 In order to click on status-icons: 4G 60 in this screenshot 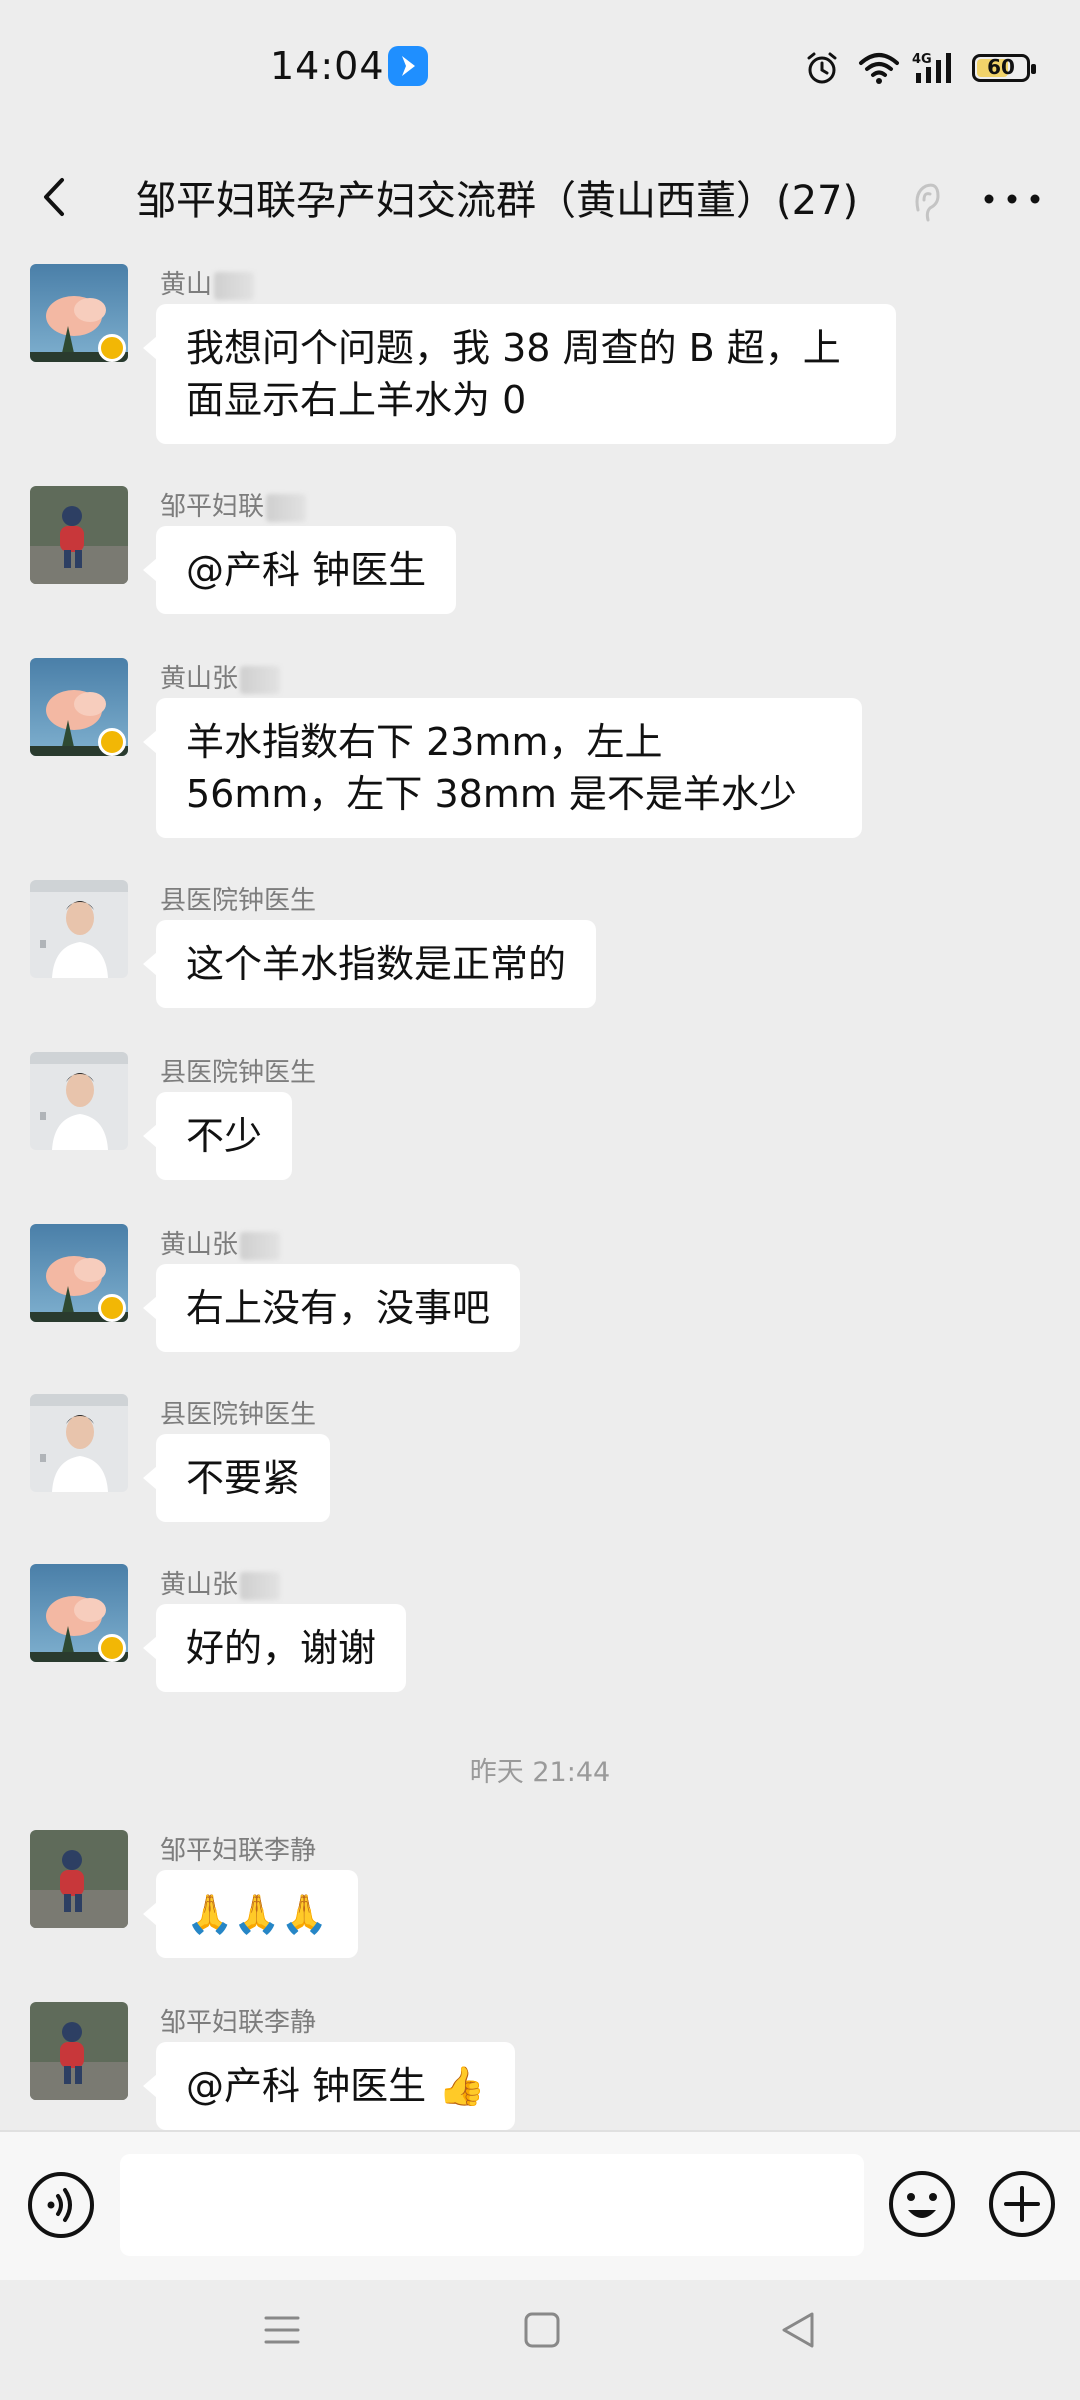, I will do `click(920, 68)`.